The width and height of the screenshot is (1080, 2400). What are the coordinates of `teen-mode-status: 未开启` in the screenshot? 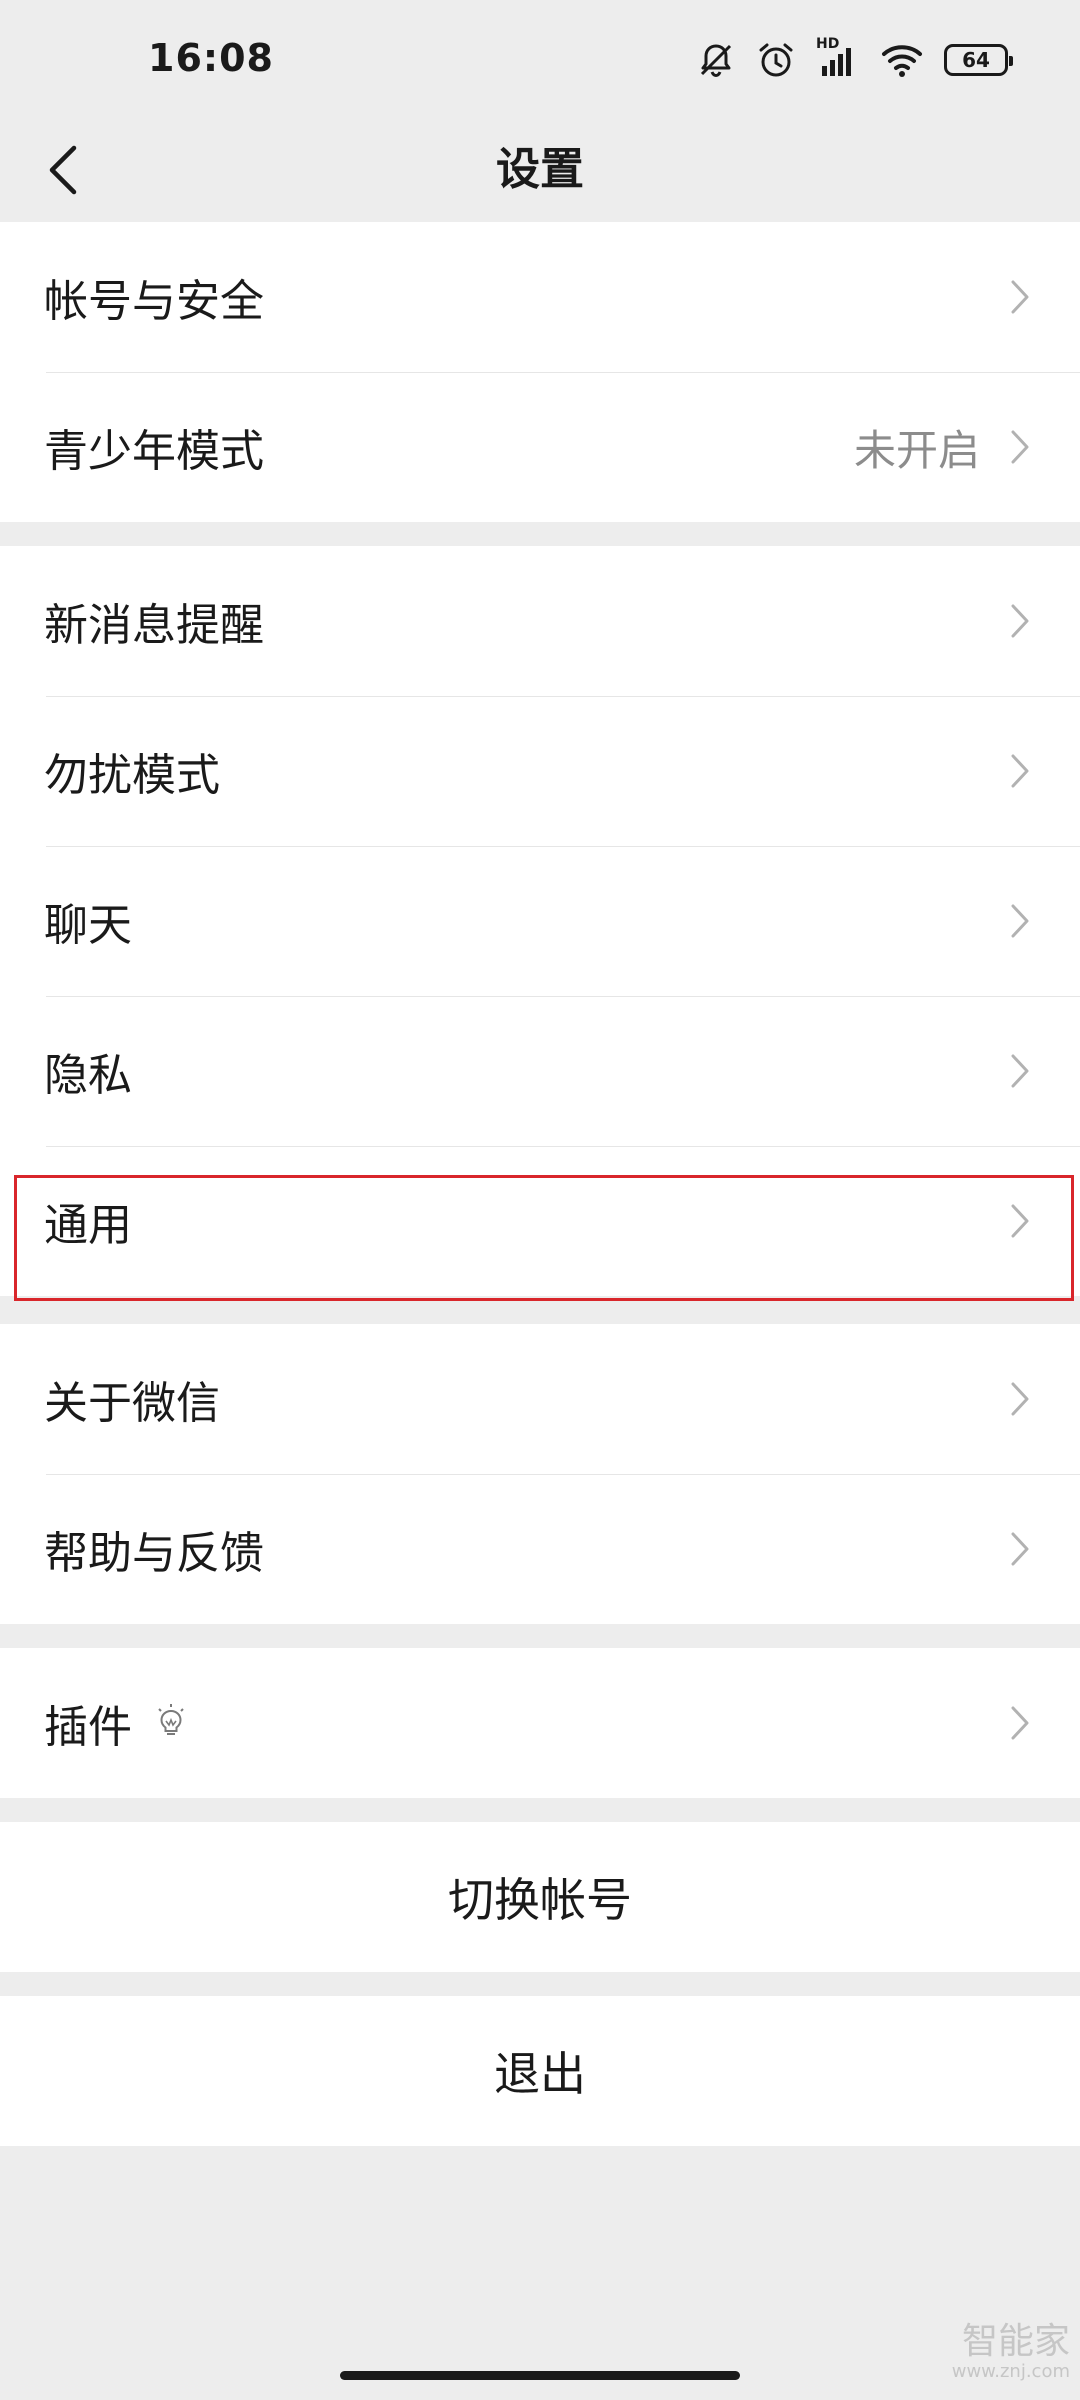 It's located at (916, 450).